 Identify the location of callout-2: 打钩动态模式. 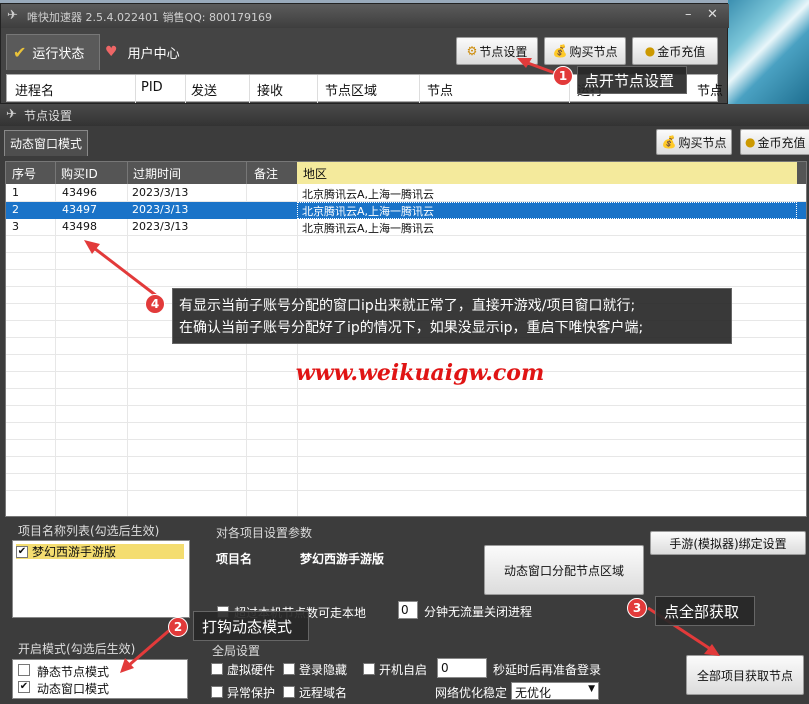
(251, 626).